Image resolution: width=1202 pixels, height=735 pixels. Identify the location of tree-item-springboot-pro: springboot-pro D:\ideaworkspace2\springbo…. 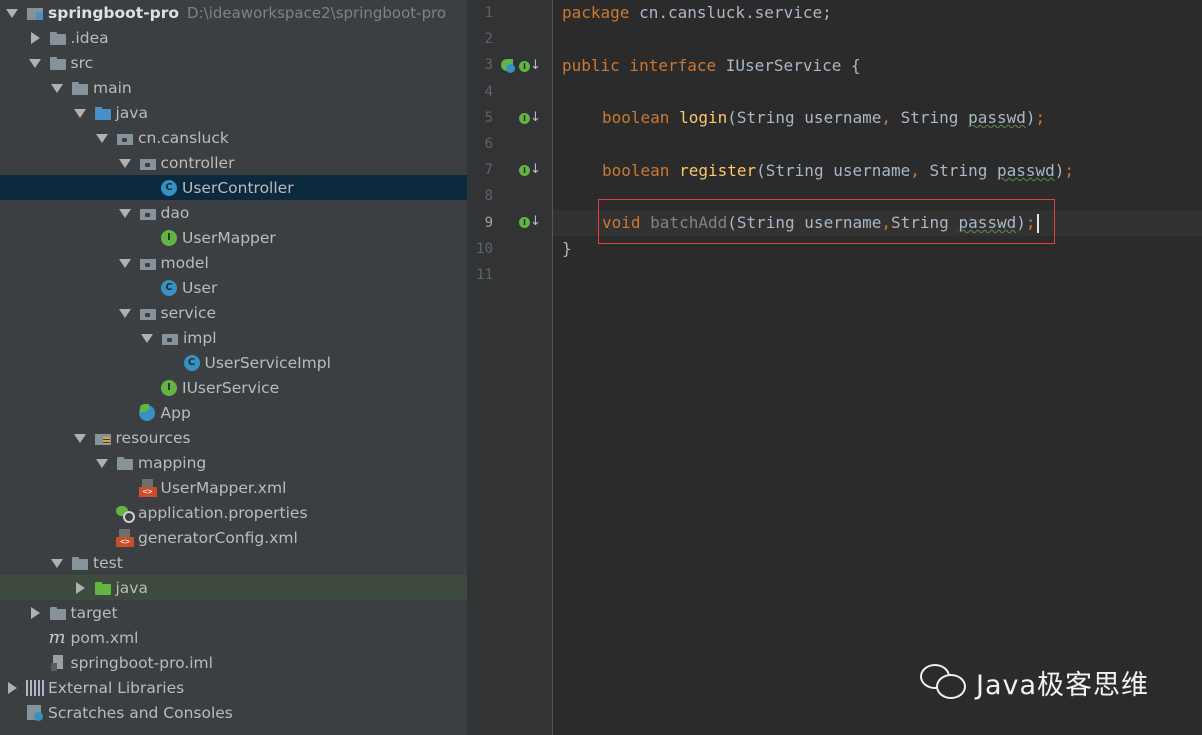
(233, 12).